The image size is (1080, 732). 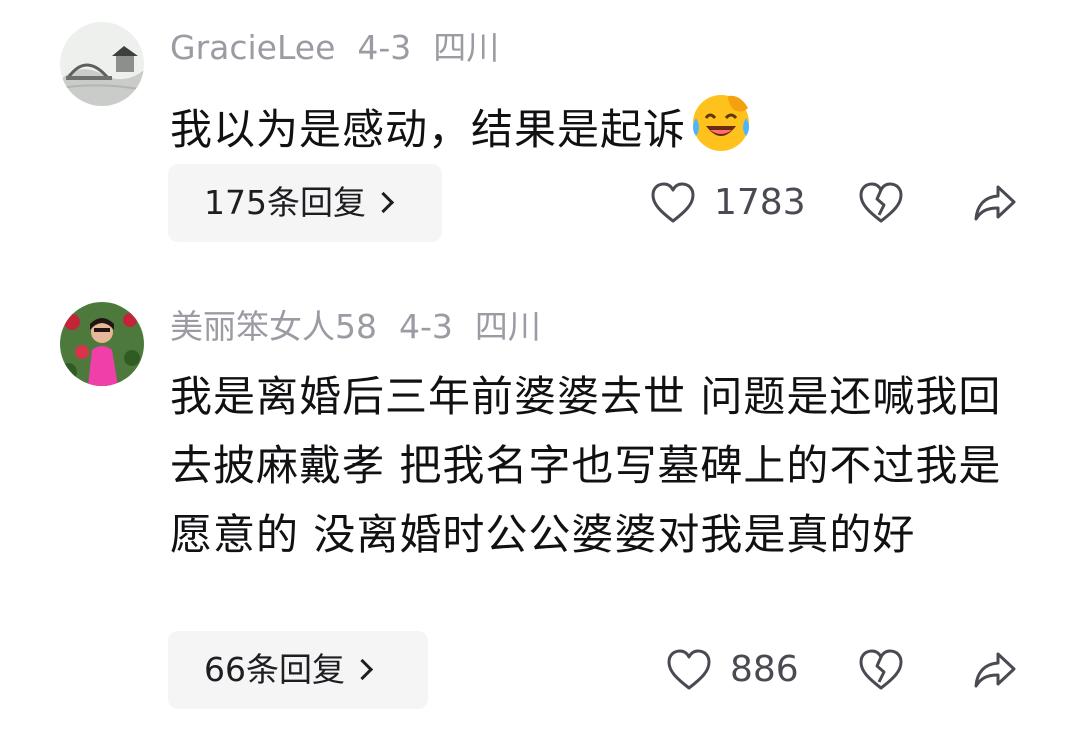 What do you see at coordinates (273, 326) in the screenshot?
I see `username: 美丽笨女人58` at bounding box center [273, 326].